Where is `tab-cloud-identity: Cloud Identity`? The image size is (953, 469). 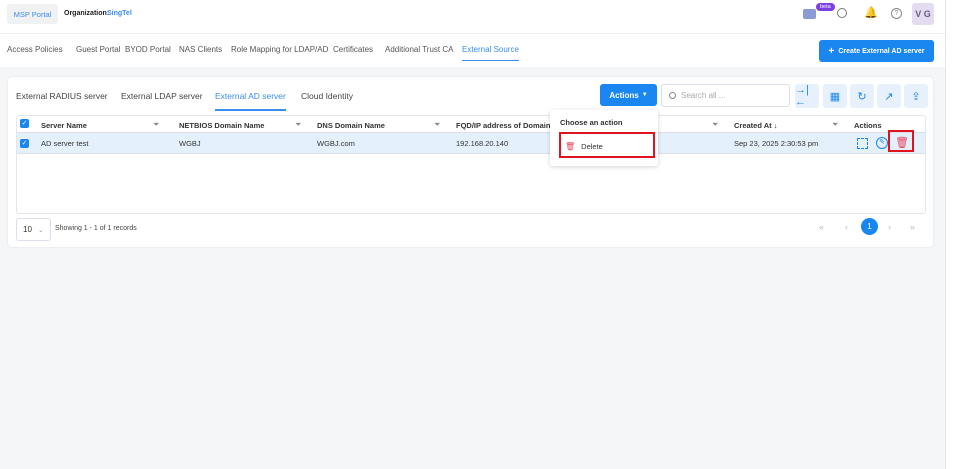
tab-cloud-identity: Cloud Identity is located at coordinates (327, 96).